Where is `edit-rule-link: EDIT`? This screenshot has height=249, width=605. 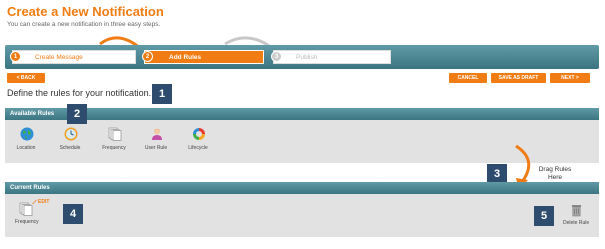 edit-rule-link: EDIT is located at coordinates (43, 202).